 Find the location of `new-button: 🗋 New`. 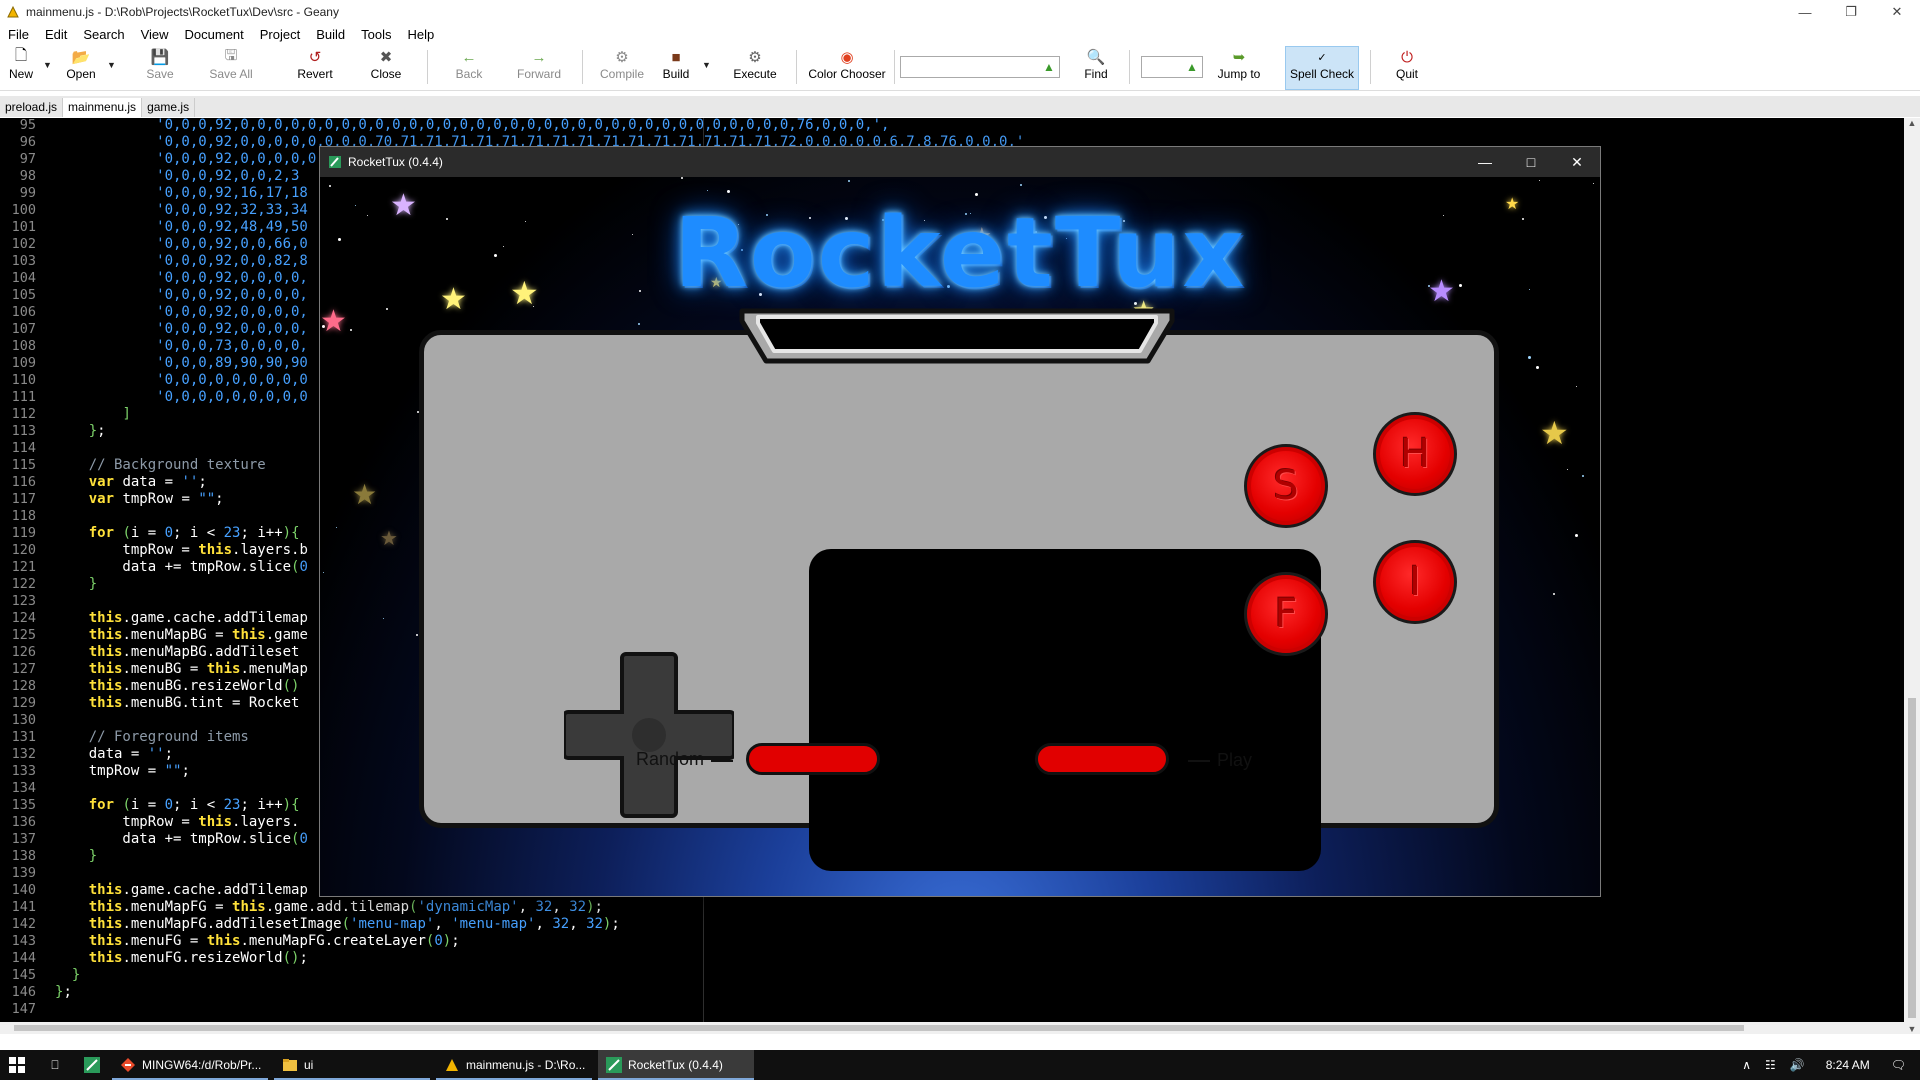

new-button: 🗋 New is located at coordinates (21, 67).